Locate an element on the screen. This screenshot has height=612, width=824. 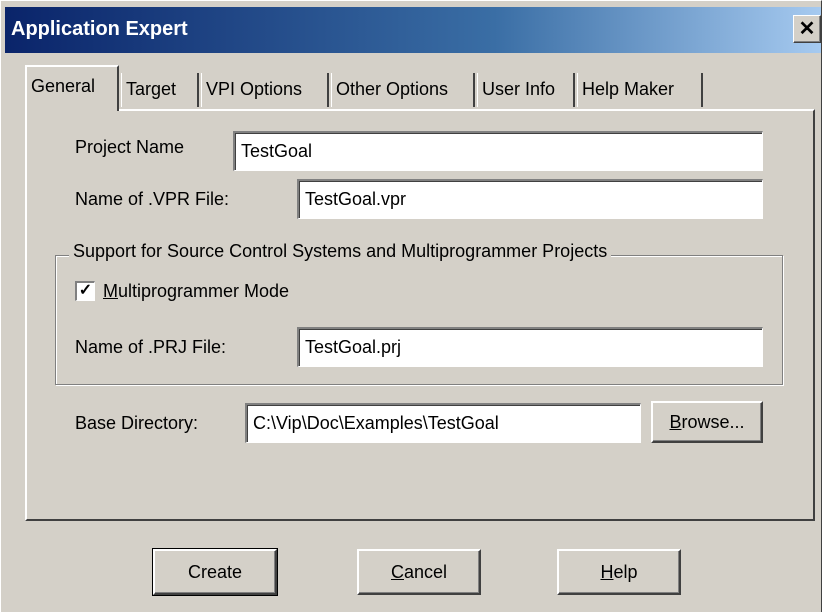
tab-vpi-options-label: VPI Options is located at coordinates (254, 89).